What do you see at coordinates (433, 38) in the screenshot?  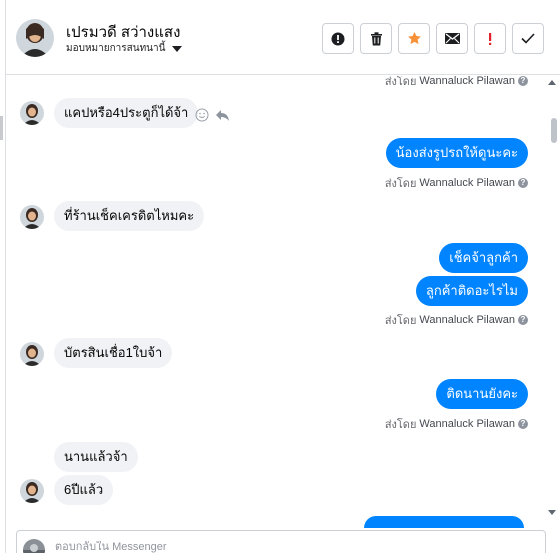 I see `conversation-actions` at bounding box center [433, 38].